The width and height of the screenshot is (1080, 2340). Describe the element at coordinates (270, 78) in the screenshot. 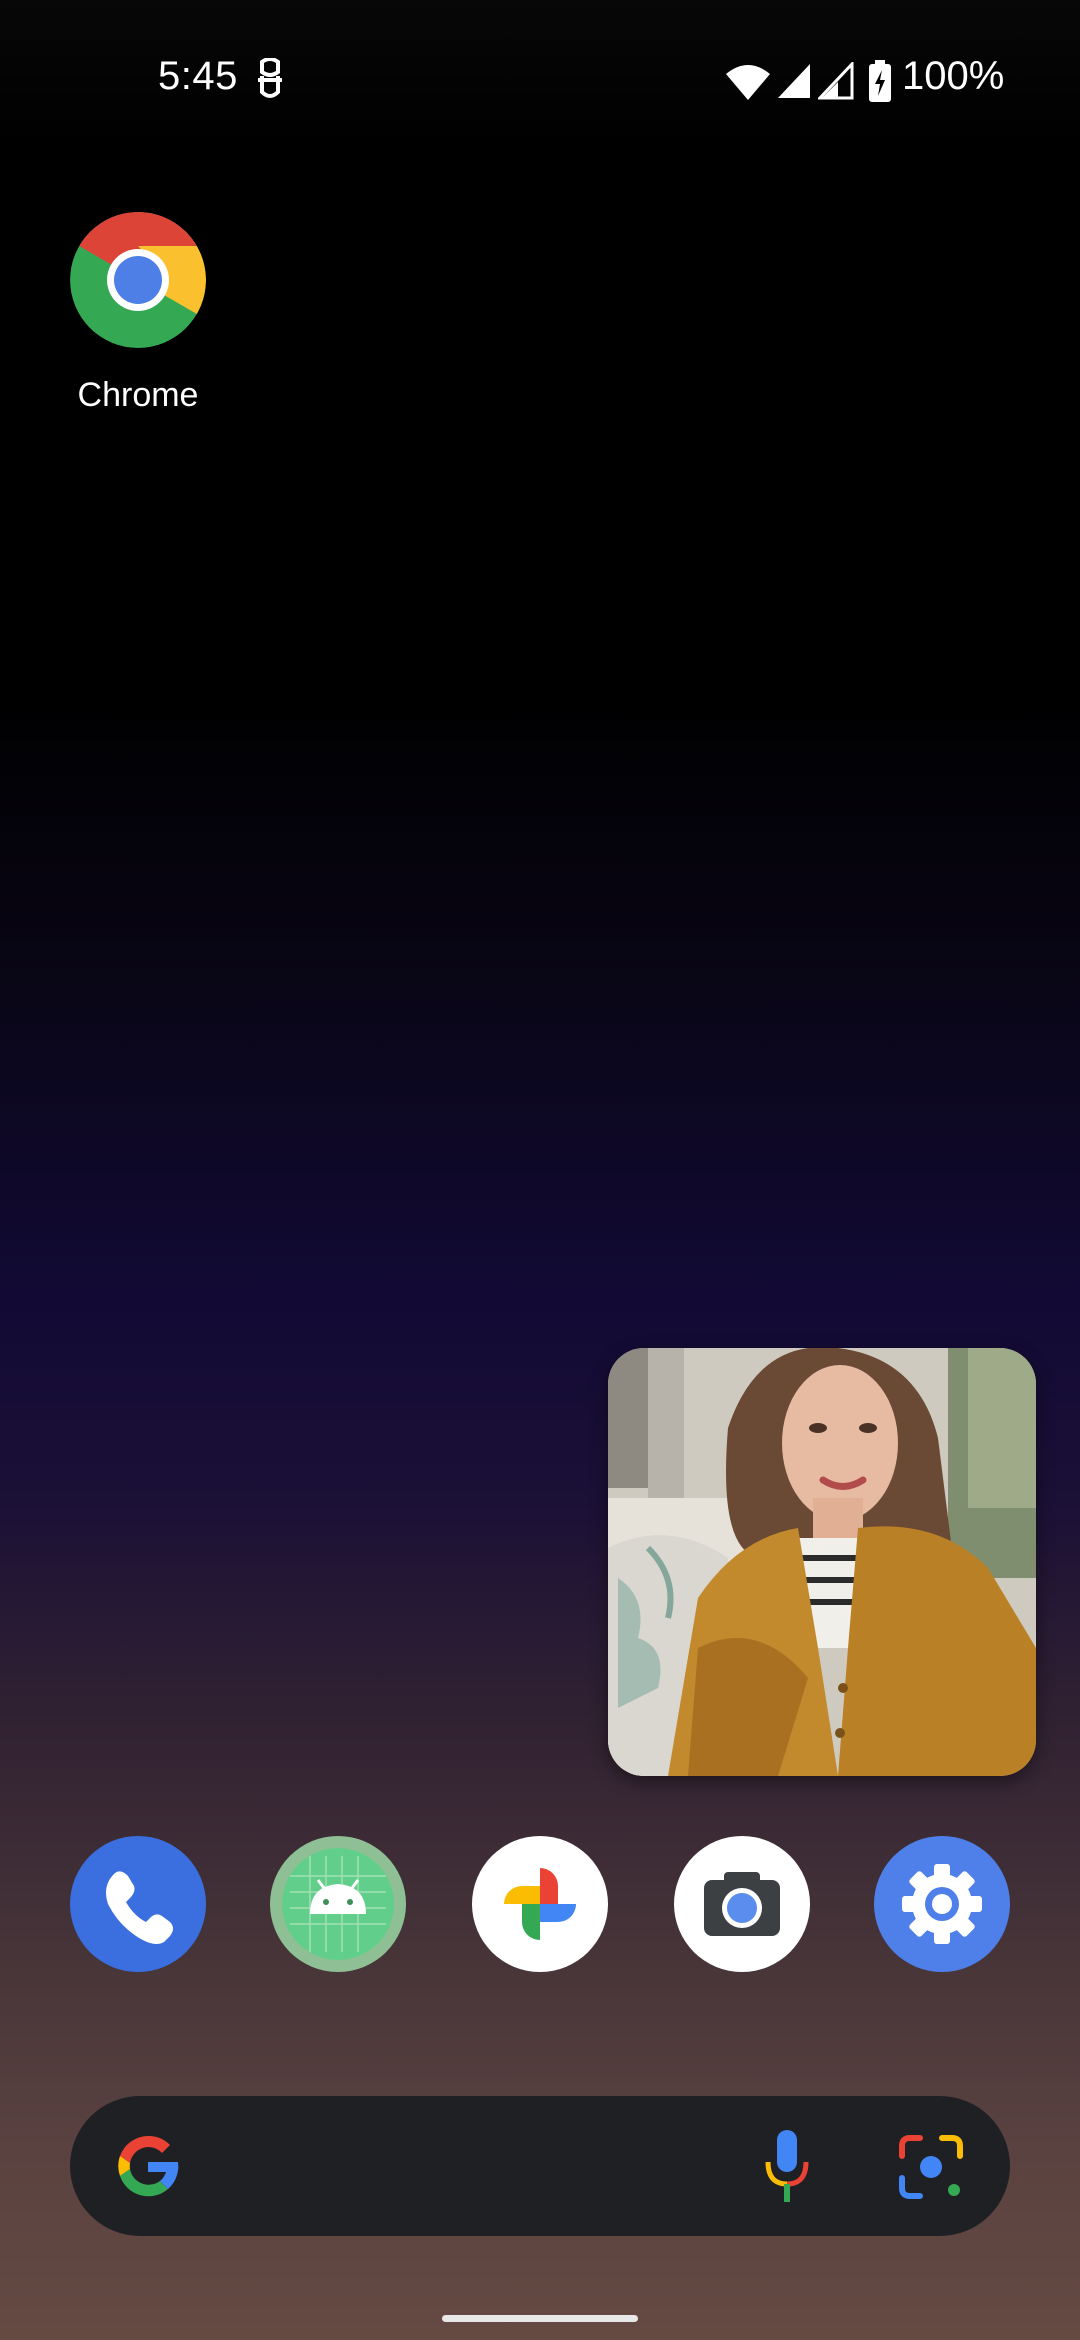

I see `notification-icon` at that location.